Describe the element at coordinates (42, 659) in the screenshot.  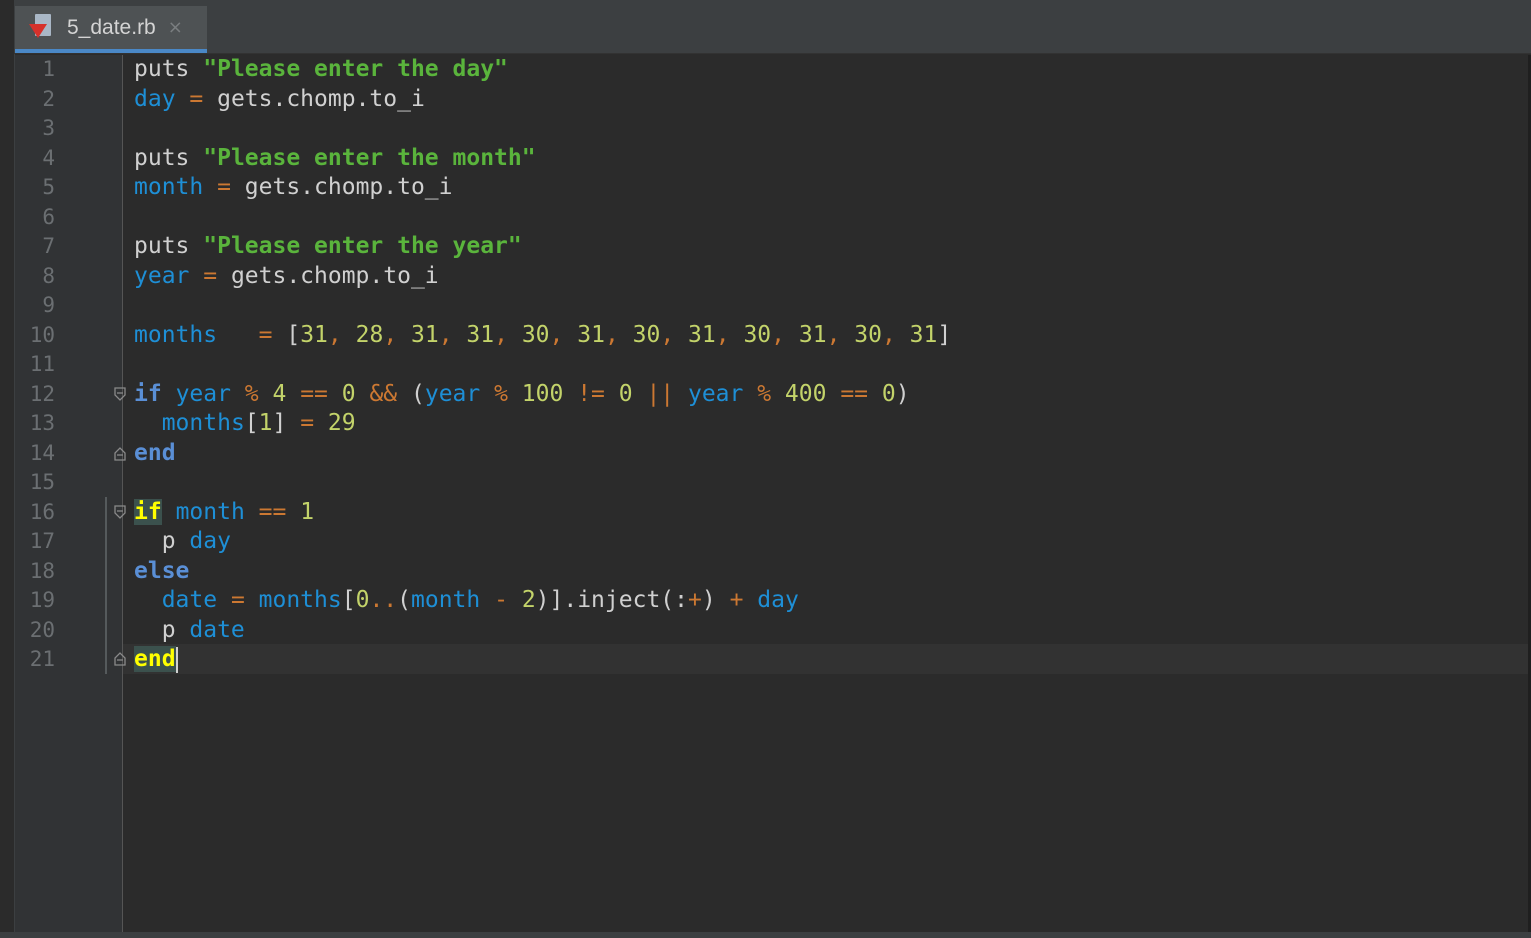
I see `line-number: 21` at that location.